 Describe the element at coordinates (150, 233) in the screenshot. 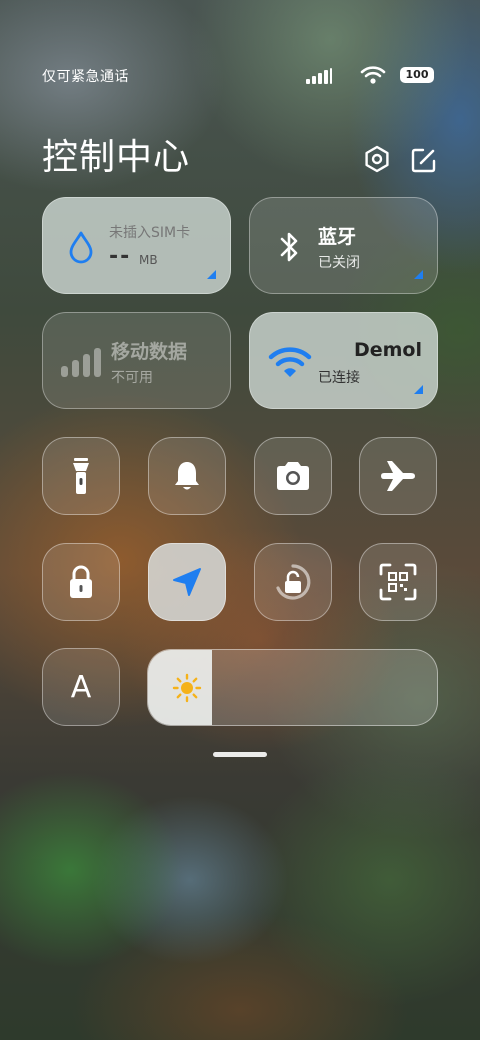

I see `data-usage-label: 未插入SIM卡` at that location.